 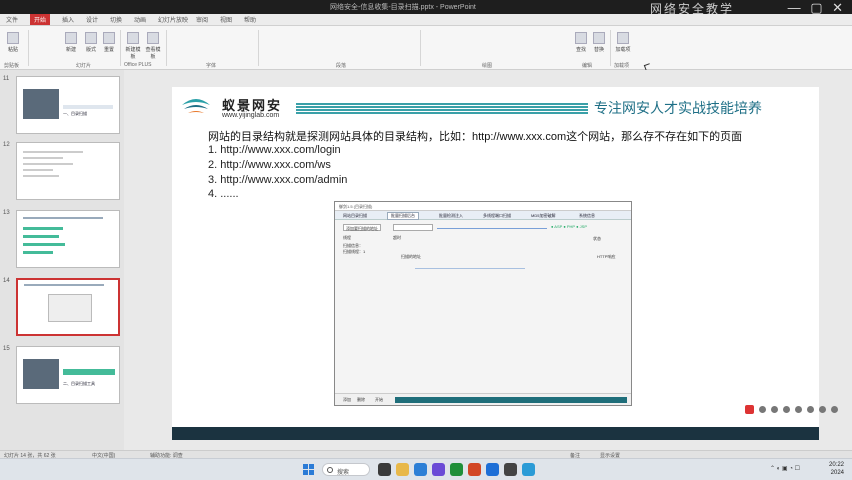 I want to click on layout-button: 版式, so click(x=91, y=45).